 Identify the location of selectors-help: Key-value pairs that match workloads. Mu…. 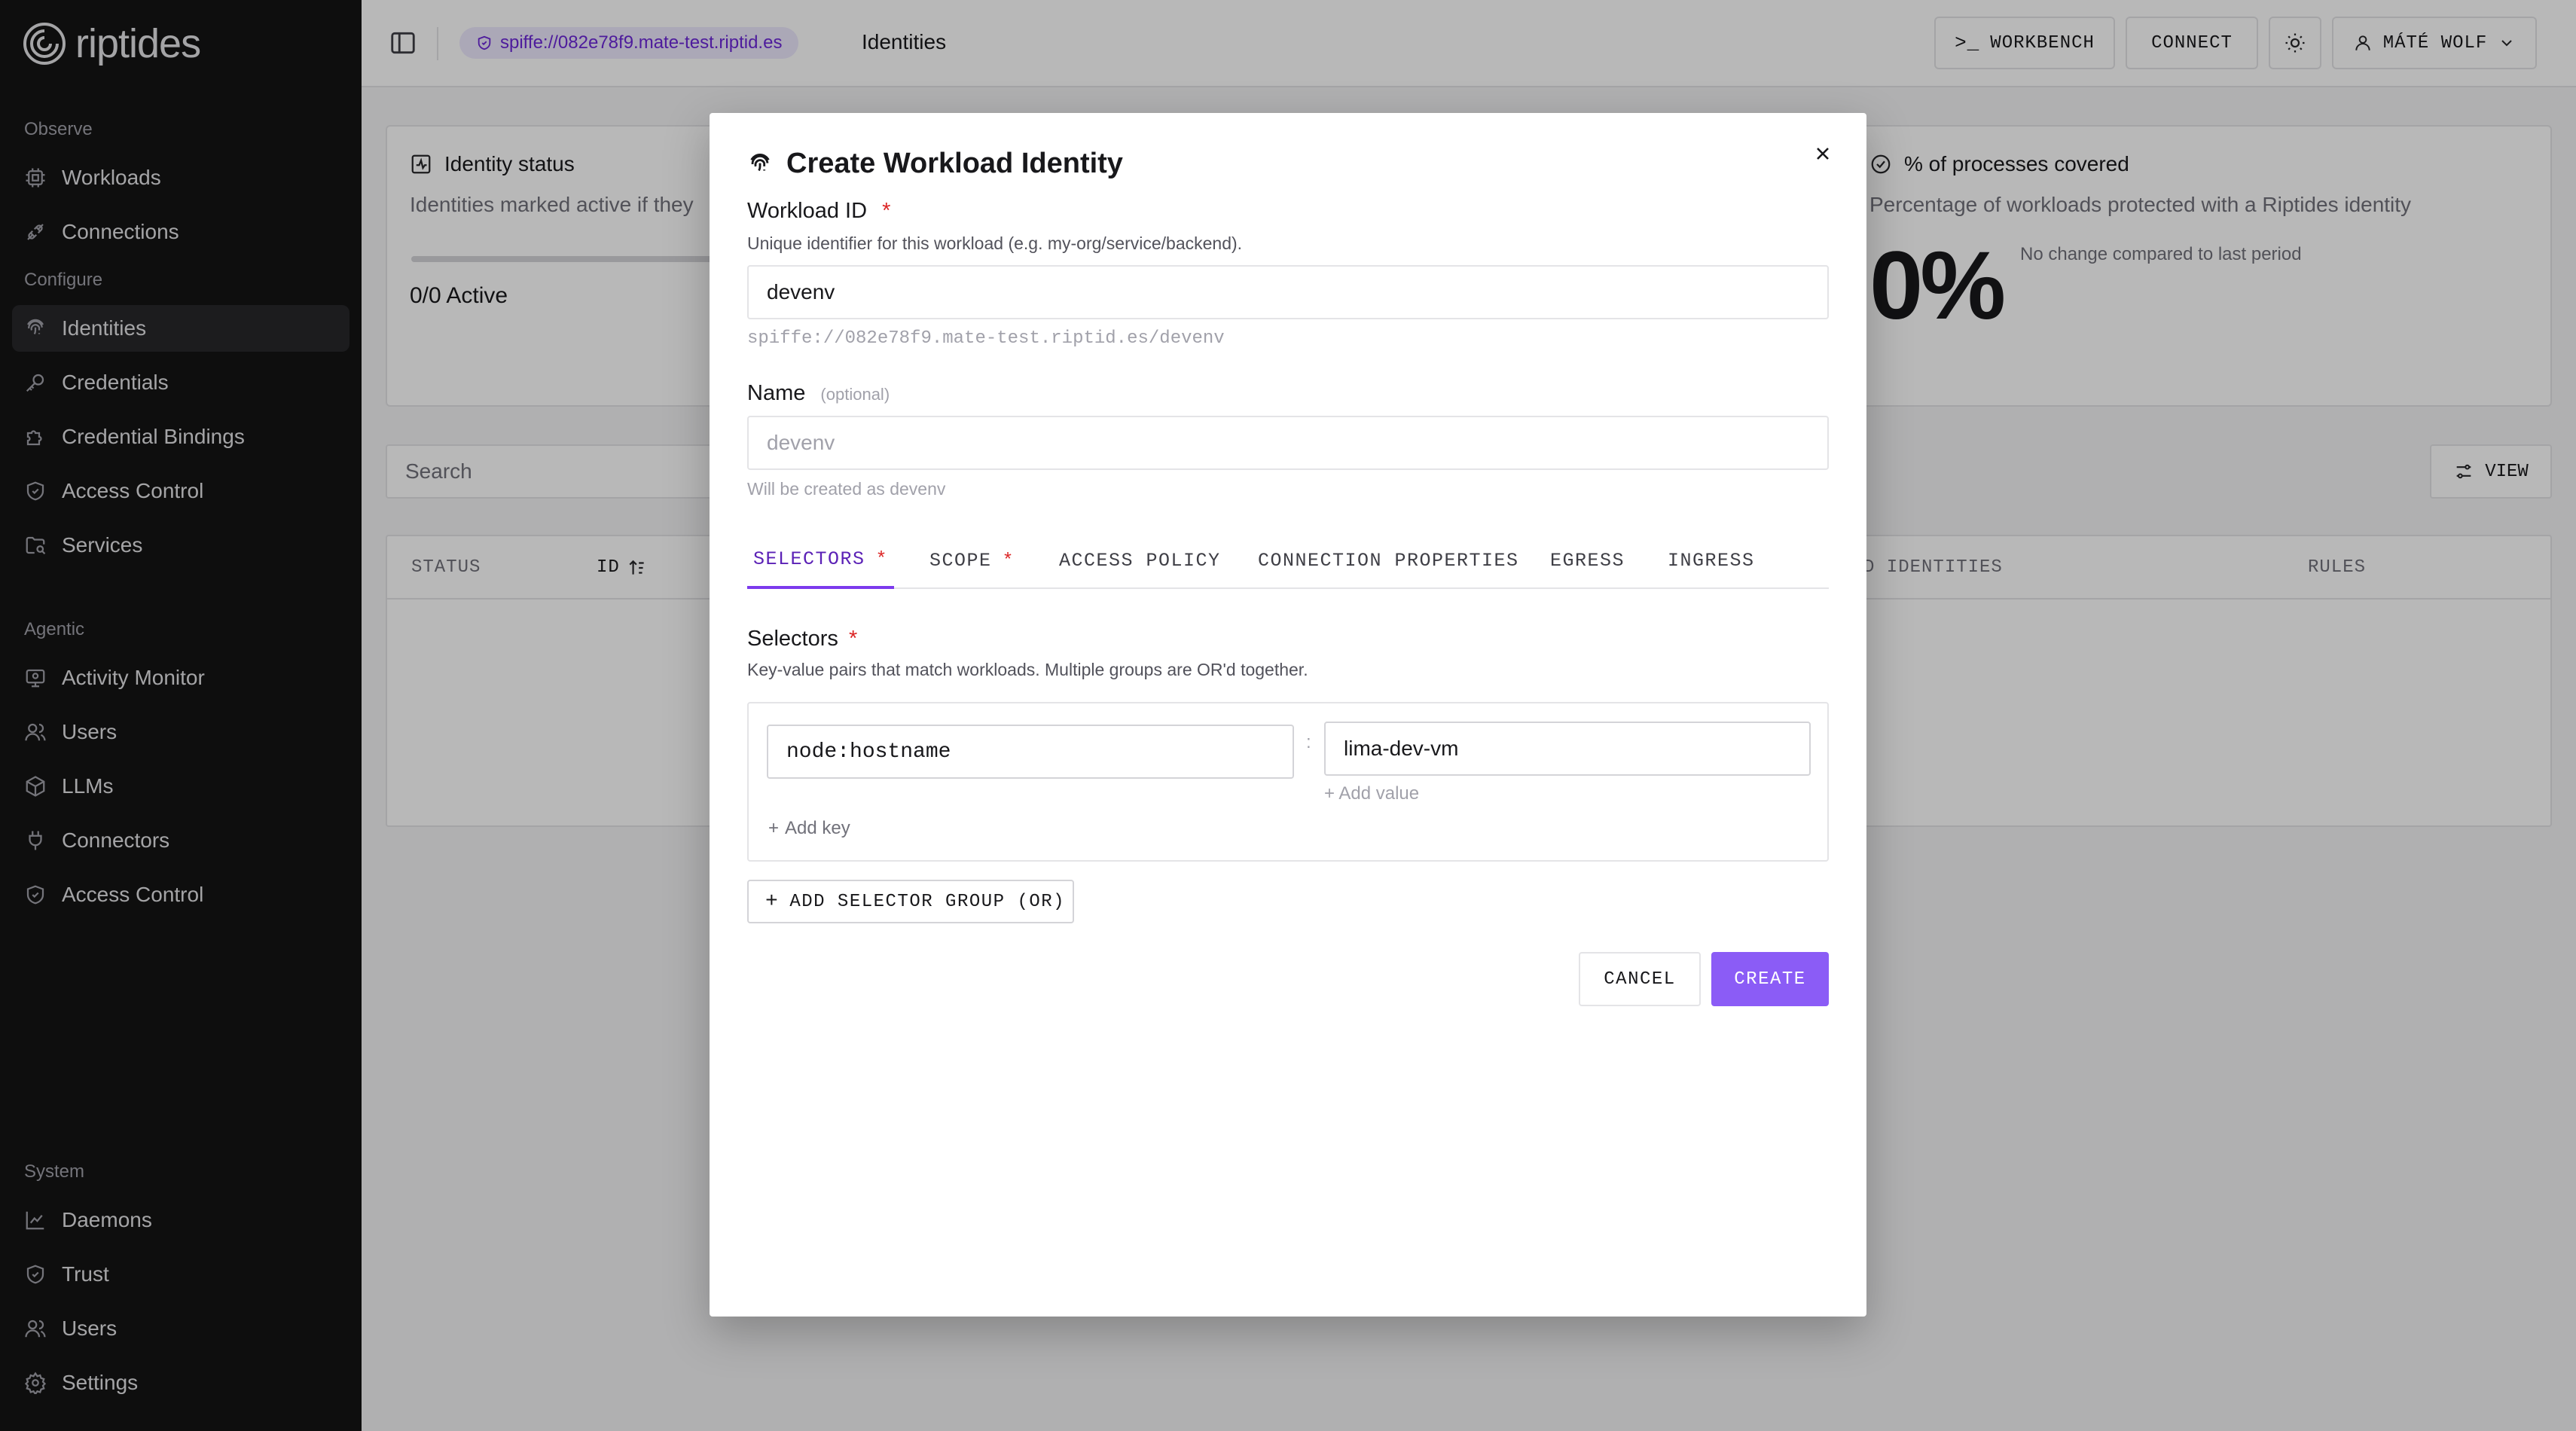
(1027, 669).